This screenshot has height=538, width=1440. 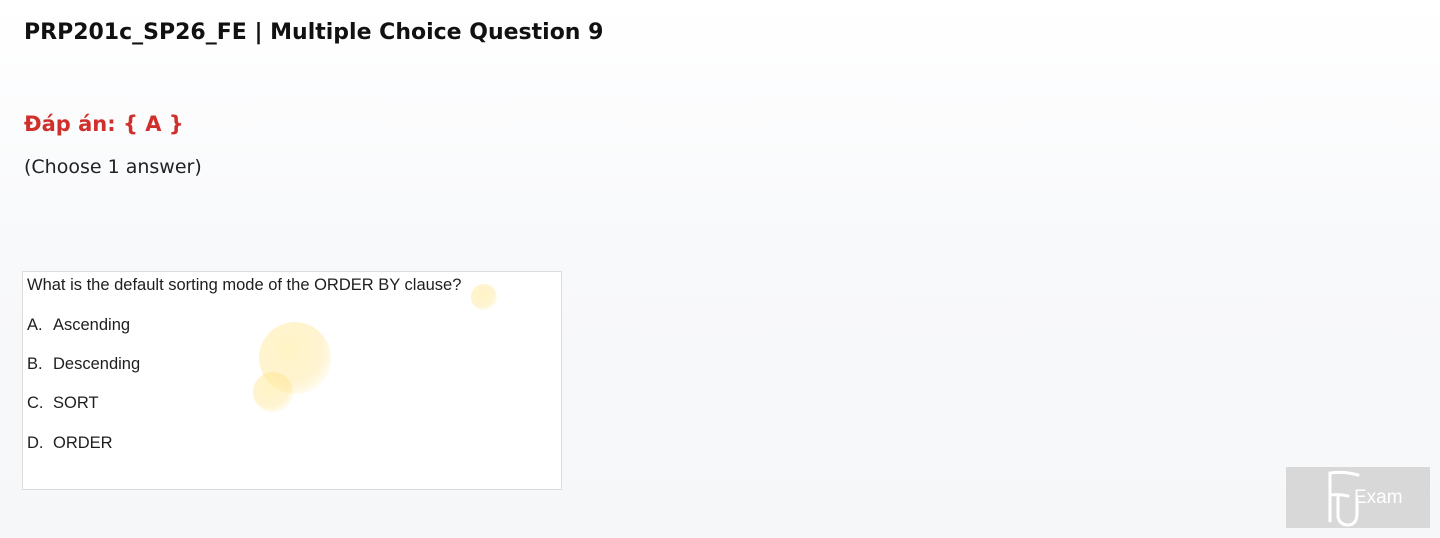 I want to click on option-text: ORDER, so click(x=83, y=443).